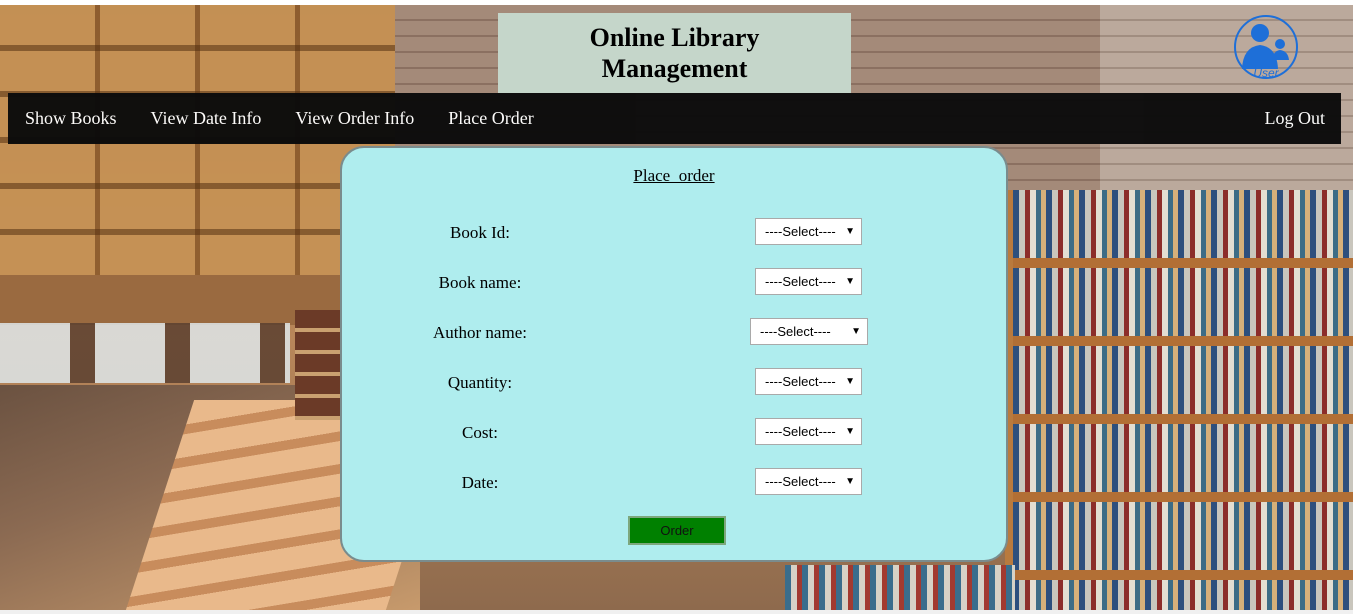 The width and height of the screenshot is (1353, 614). Describe the element at coordinates (809, 331) in the screenshot. I see `author-name-select: ----Select---- ▼` at that location.